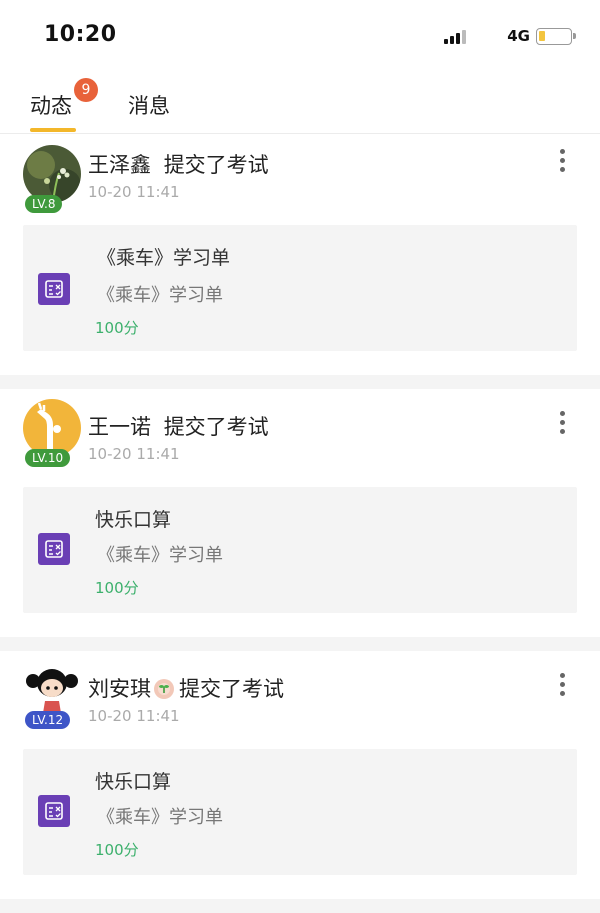 This screenshot has height=913, width=600. What do you see at coordinates (300, 288) in the screenshot?
I see `exam-card: 《乘车》学习单 《乘车》学习单 100分` at bounding box center [300, 288].